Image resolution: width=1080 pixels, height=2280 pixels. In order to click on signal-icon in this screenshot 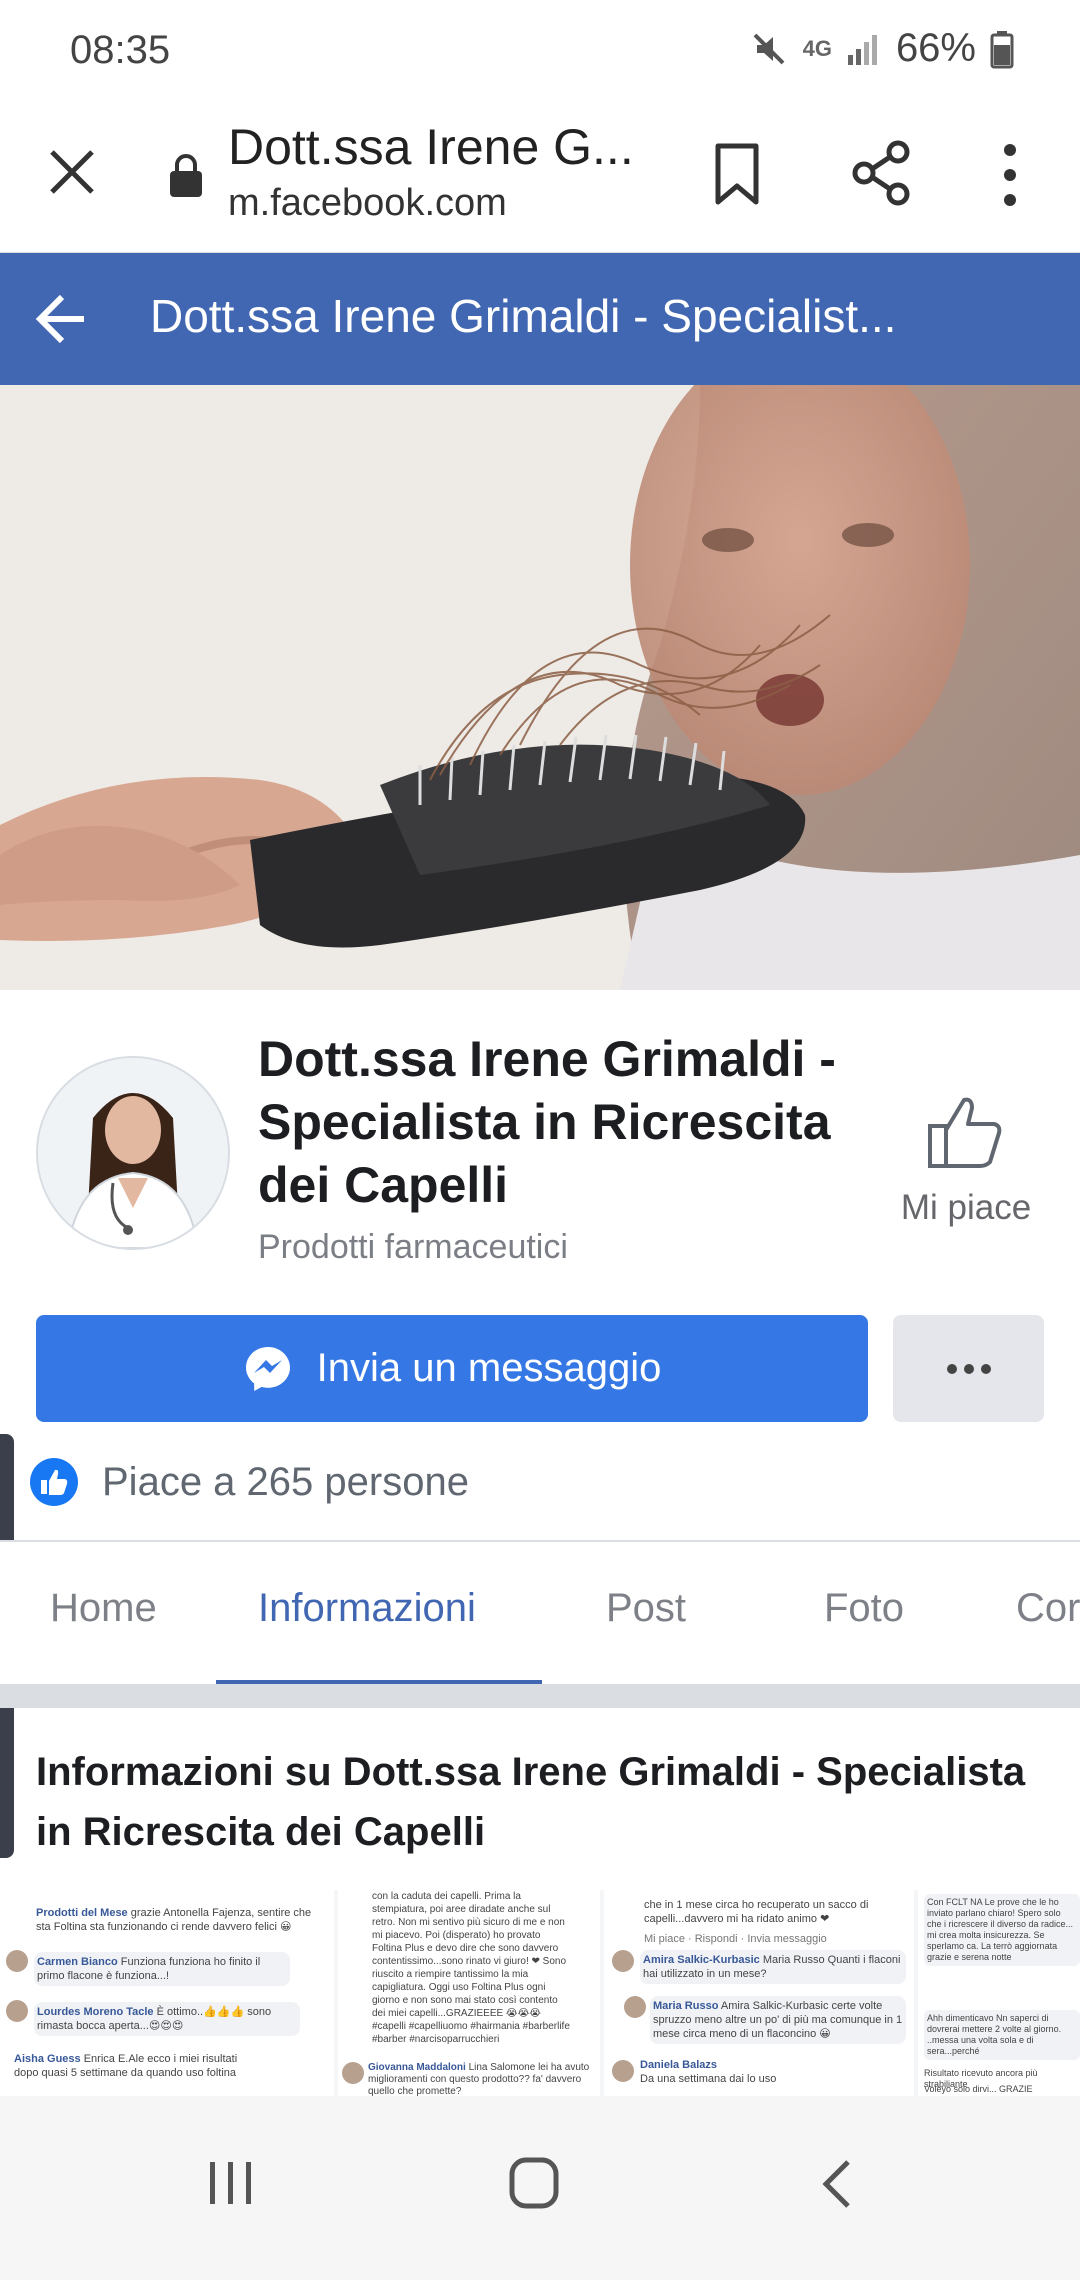, I will do `click(862, 49)`.